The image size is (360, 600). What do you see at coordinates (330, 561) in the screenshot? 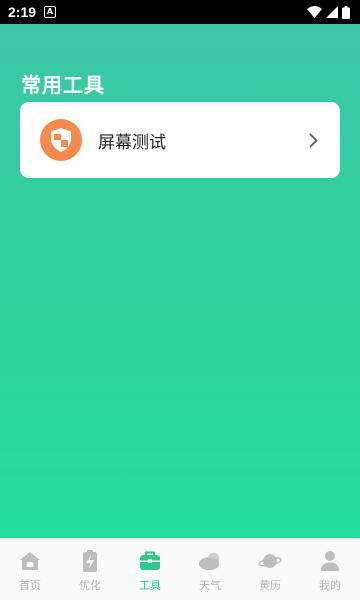
I see `user-icon` at bounding box center [330, 561].